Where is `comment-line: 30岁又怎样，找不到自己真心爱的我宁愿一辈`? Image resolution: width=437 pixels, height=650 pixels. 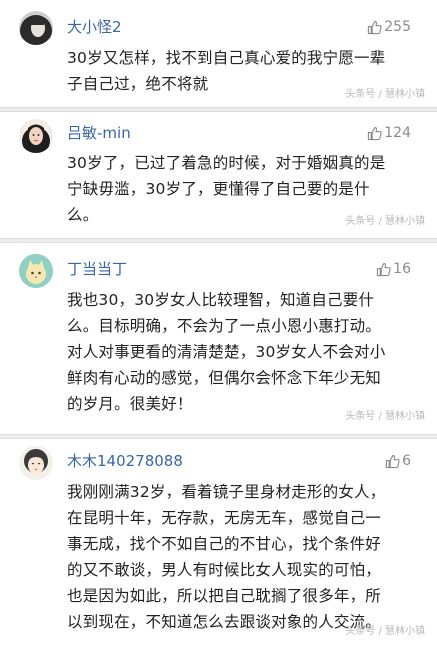
comment-line: 30岁又怎样，找不到自己真心爱的我宁愿一辈 is located at coordinates (226, 58).